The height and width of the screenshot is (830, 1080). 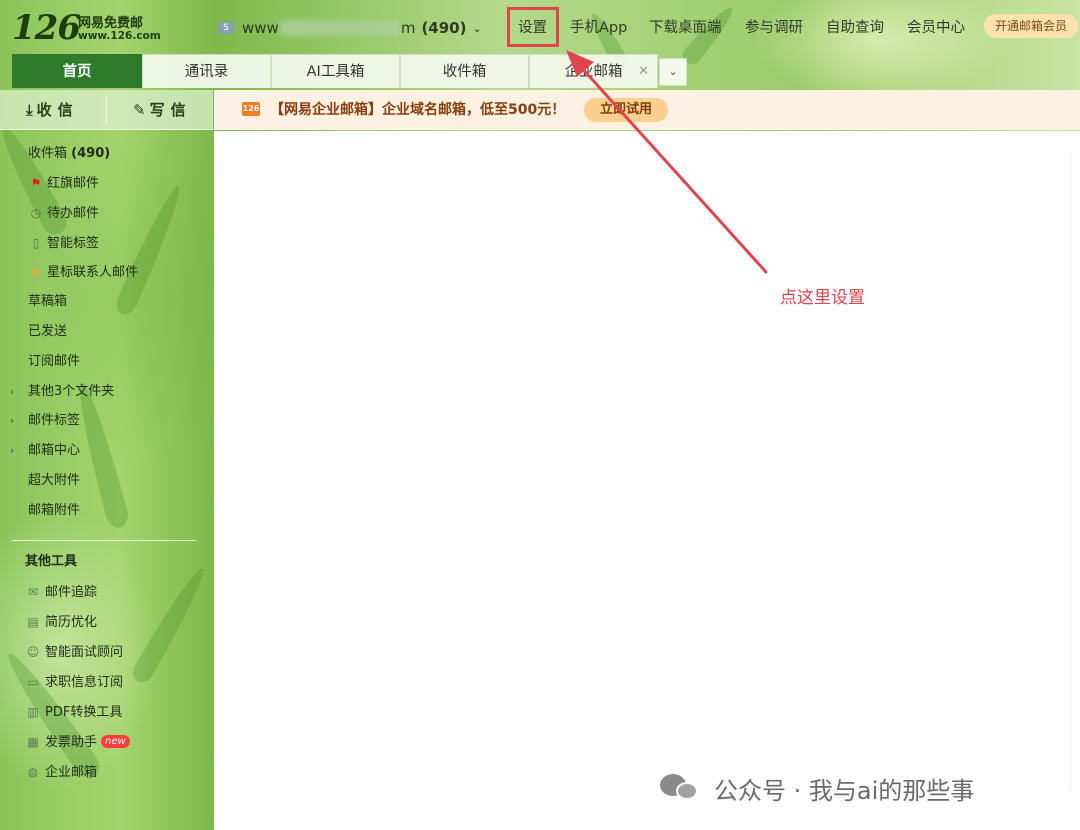 What do you see at coordinates (444, 28) in the screenshot?
I see `account-unread-count: (490)` at bounding box center [444, 28].